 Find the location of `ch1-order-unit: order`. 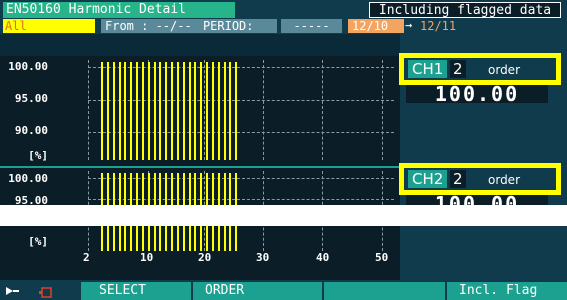

ch1-order-unit: order is located at coordinates (504, 70).